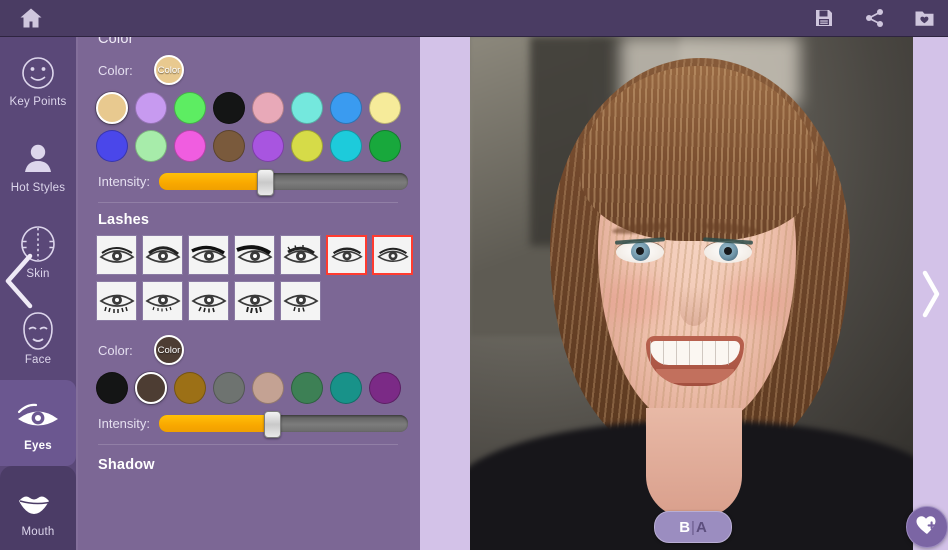 The image size is (948, 550). What do you see at coordinates (116, 41) in the screenshot?
I see `section-title: Color` at bounding box center [116, 41].